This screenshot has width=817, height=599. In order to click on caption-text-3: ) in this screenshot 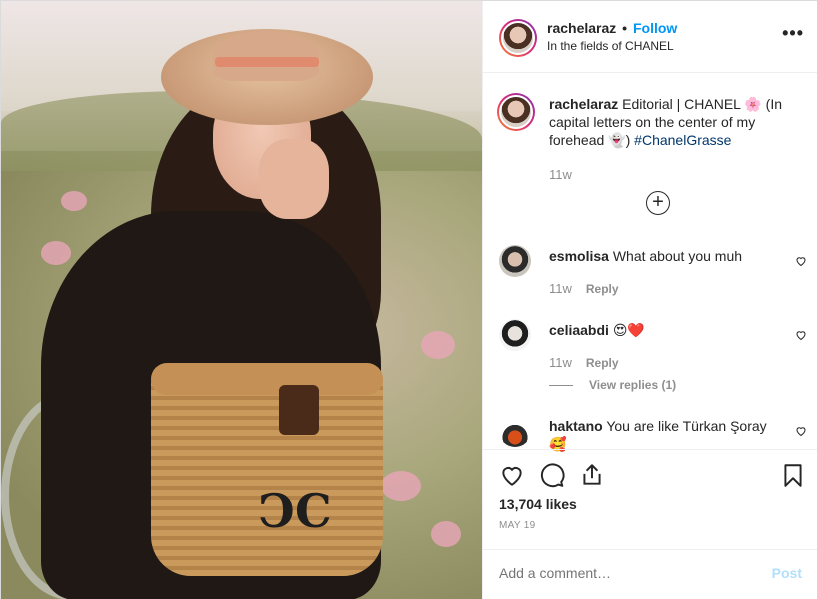, I will do `click(628, 140)`.